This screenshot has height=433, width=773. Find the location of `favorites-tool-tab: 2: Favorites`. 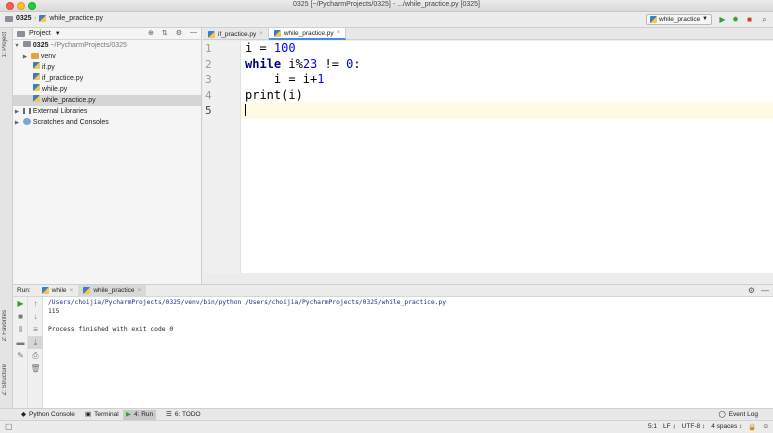

favorites-tool-tab: 2: Favorites is located at coordinates (5, 325).